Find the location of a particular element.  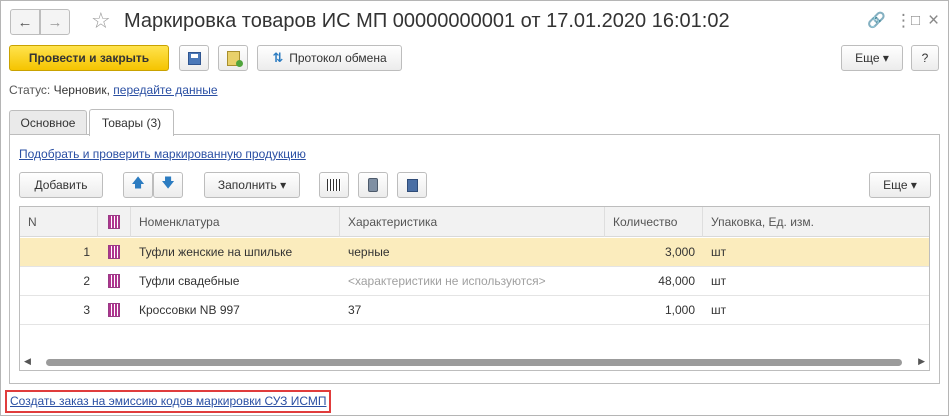

item-name: Кроссовки NB 997 is located at coordinates (189, 310).